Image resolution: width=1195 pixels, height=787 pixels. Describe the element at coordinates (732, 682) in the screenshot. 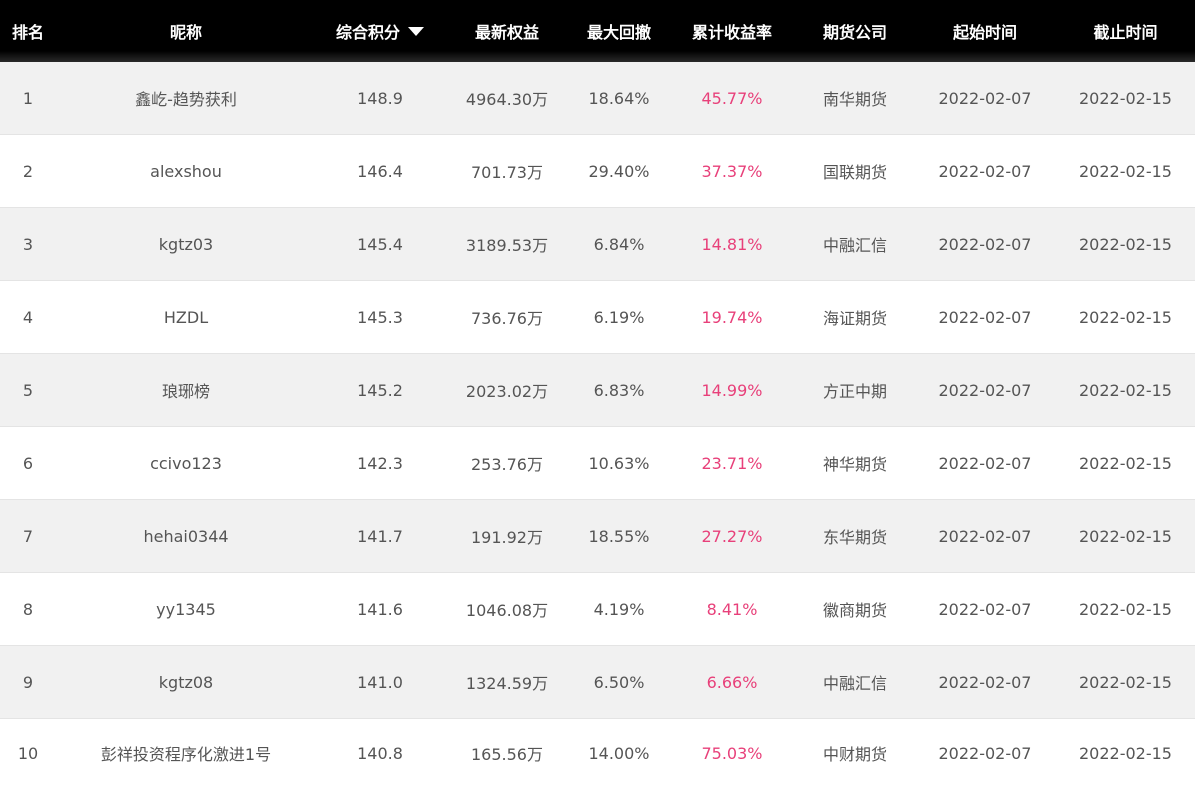

I see `return-cell: 6.66%` at that location.